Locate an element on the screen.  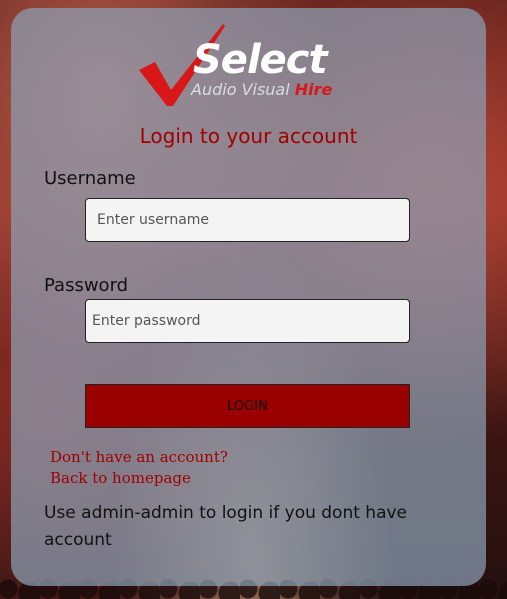
username-label: Username is located at coordinates (90, 178).